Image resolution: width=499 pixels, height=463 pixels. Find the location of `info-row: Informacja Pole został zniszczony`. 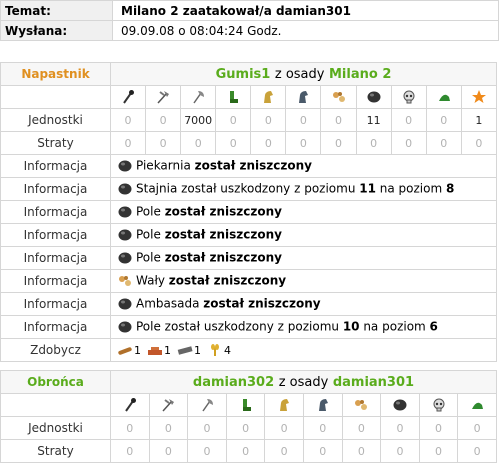

info-row: Informacja Pole został zniszczony is located at coordinates (248, 258).